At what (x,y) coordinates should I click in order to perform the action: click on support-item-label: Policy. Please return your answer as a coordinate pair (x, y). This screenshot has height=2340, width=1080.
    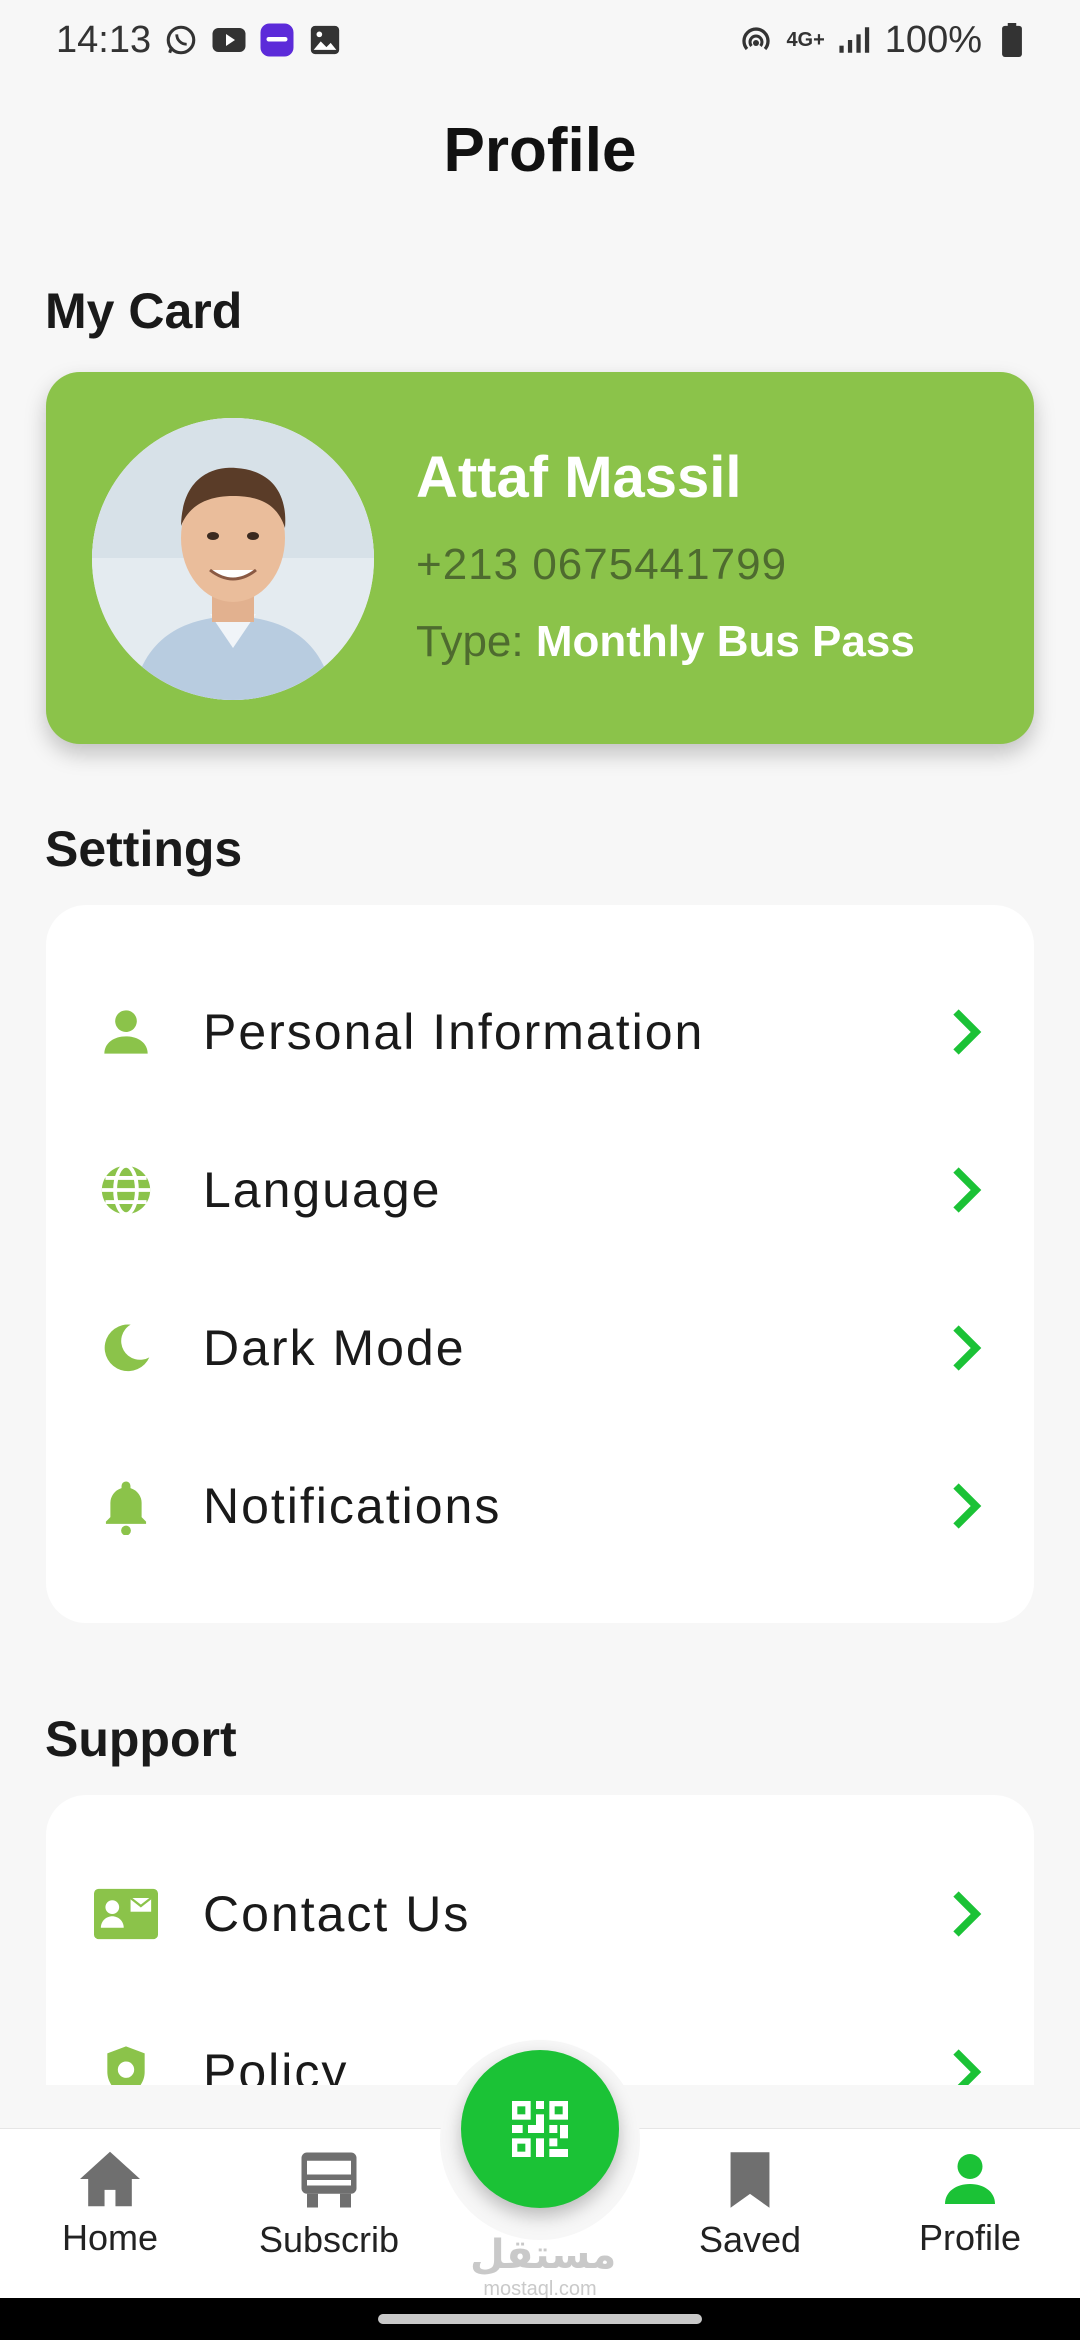
    Looking at the image, I should click on (276, 2064).